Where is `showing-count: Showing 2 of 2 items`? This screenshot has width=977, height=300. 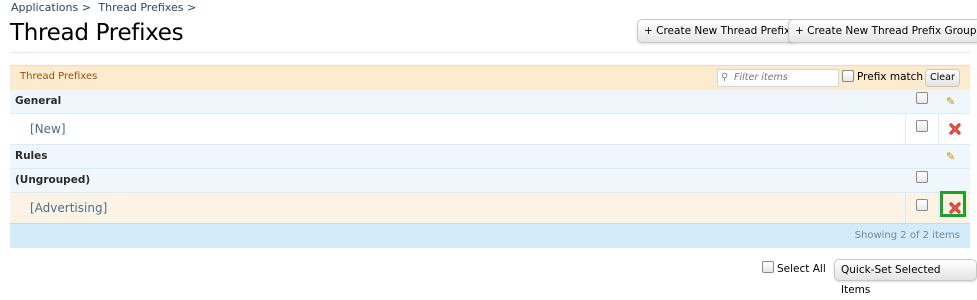
showing-count: Showing 2 of 2 items is located at coordinates (907, 235).